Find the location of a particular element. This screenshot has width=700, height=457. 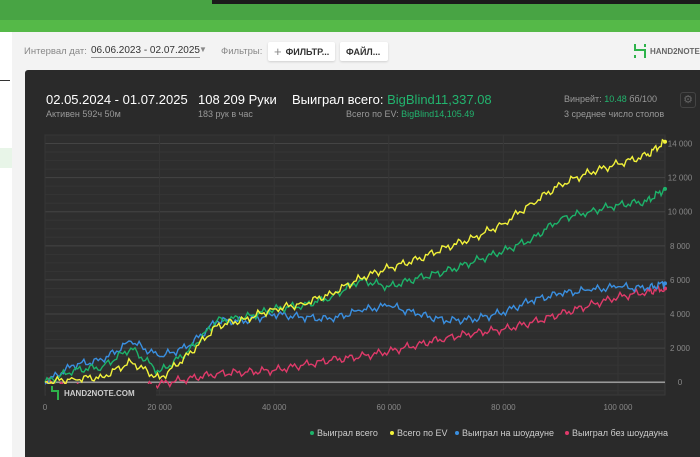

watermark: HAND2NOTE.COM is located at coordinates (101, 393).